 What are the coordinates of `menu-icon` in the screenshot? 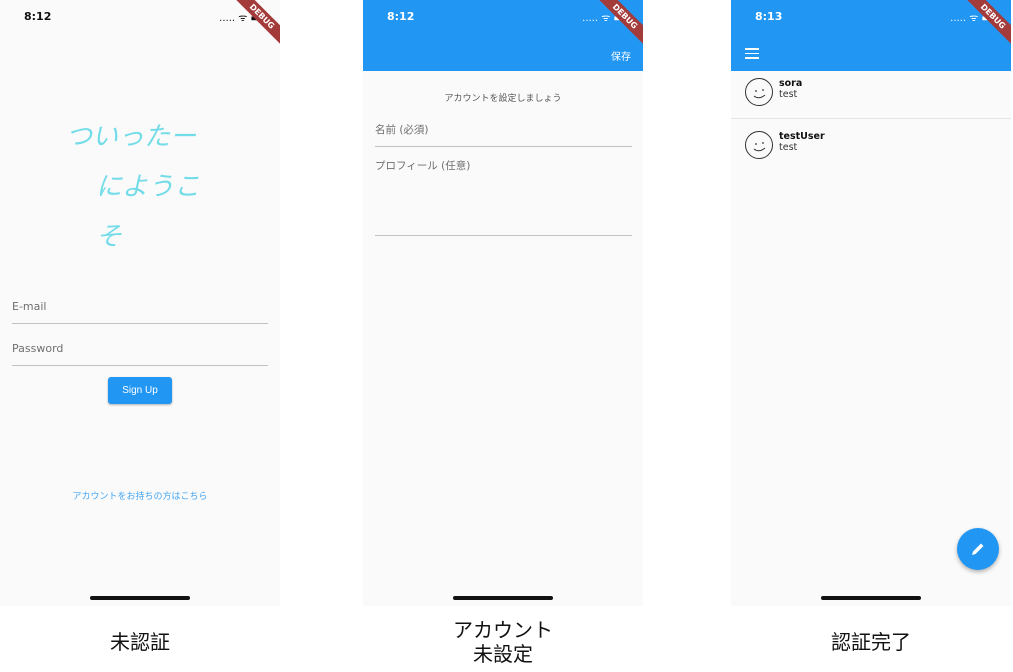 It's located at (752, 53).